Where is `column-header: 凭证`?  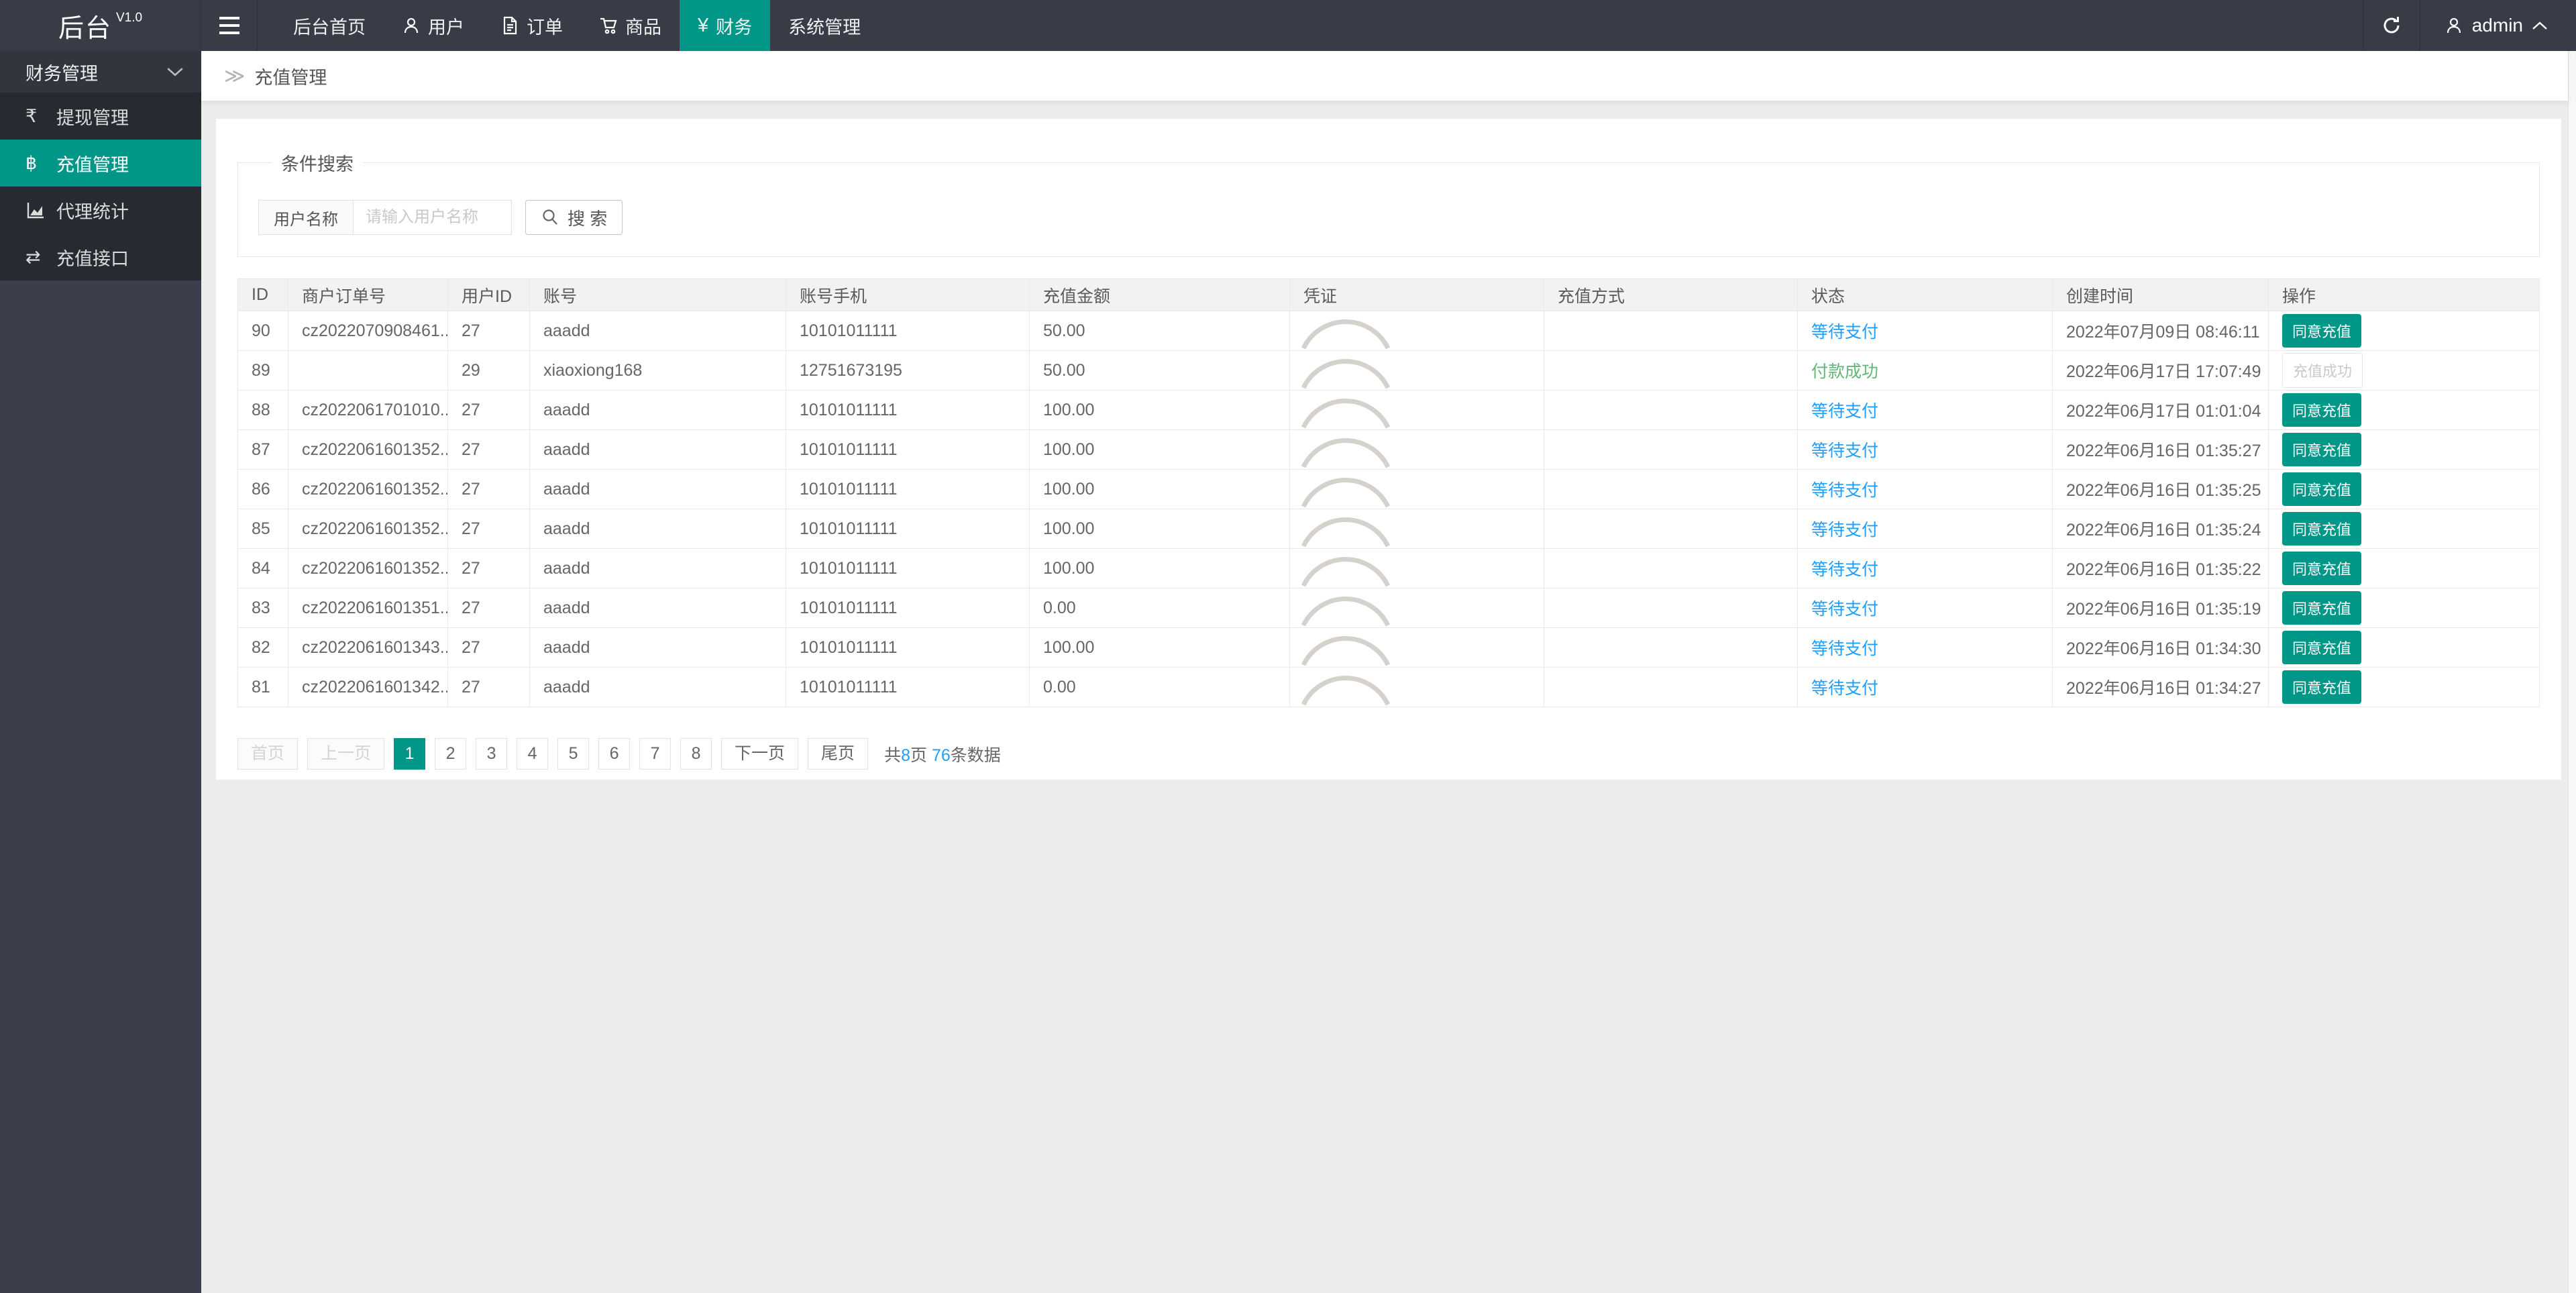 column-header: 凭证 is located at coordinates (1416, 294).